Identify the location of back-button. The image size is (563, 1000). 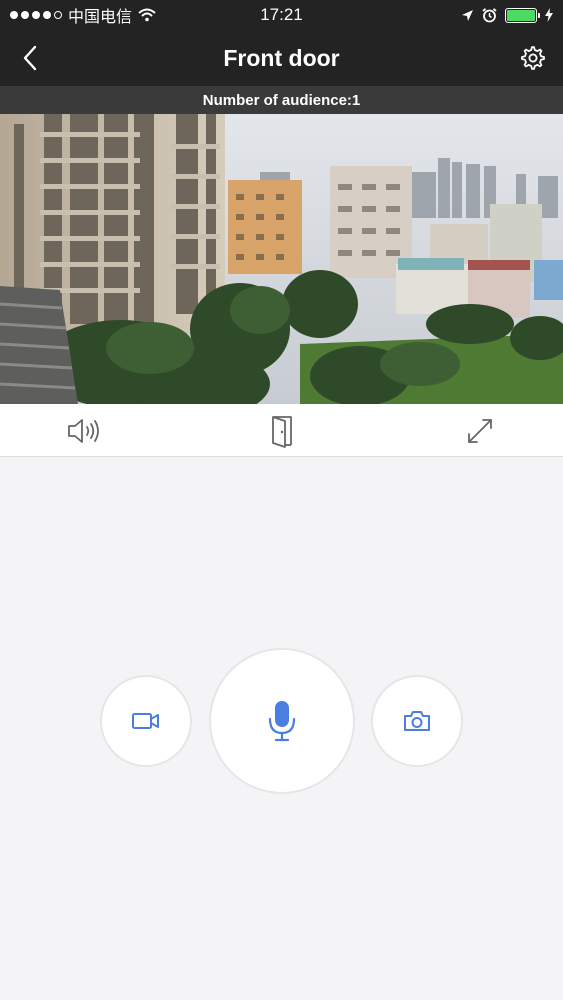
(30, 58).